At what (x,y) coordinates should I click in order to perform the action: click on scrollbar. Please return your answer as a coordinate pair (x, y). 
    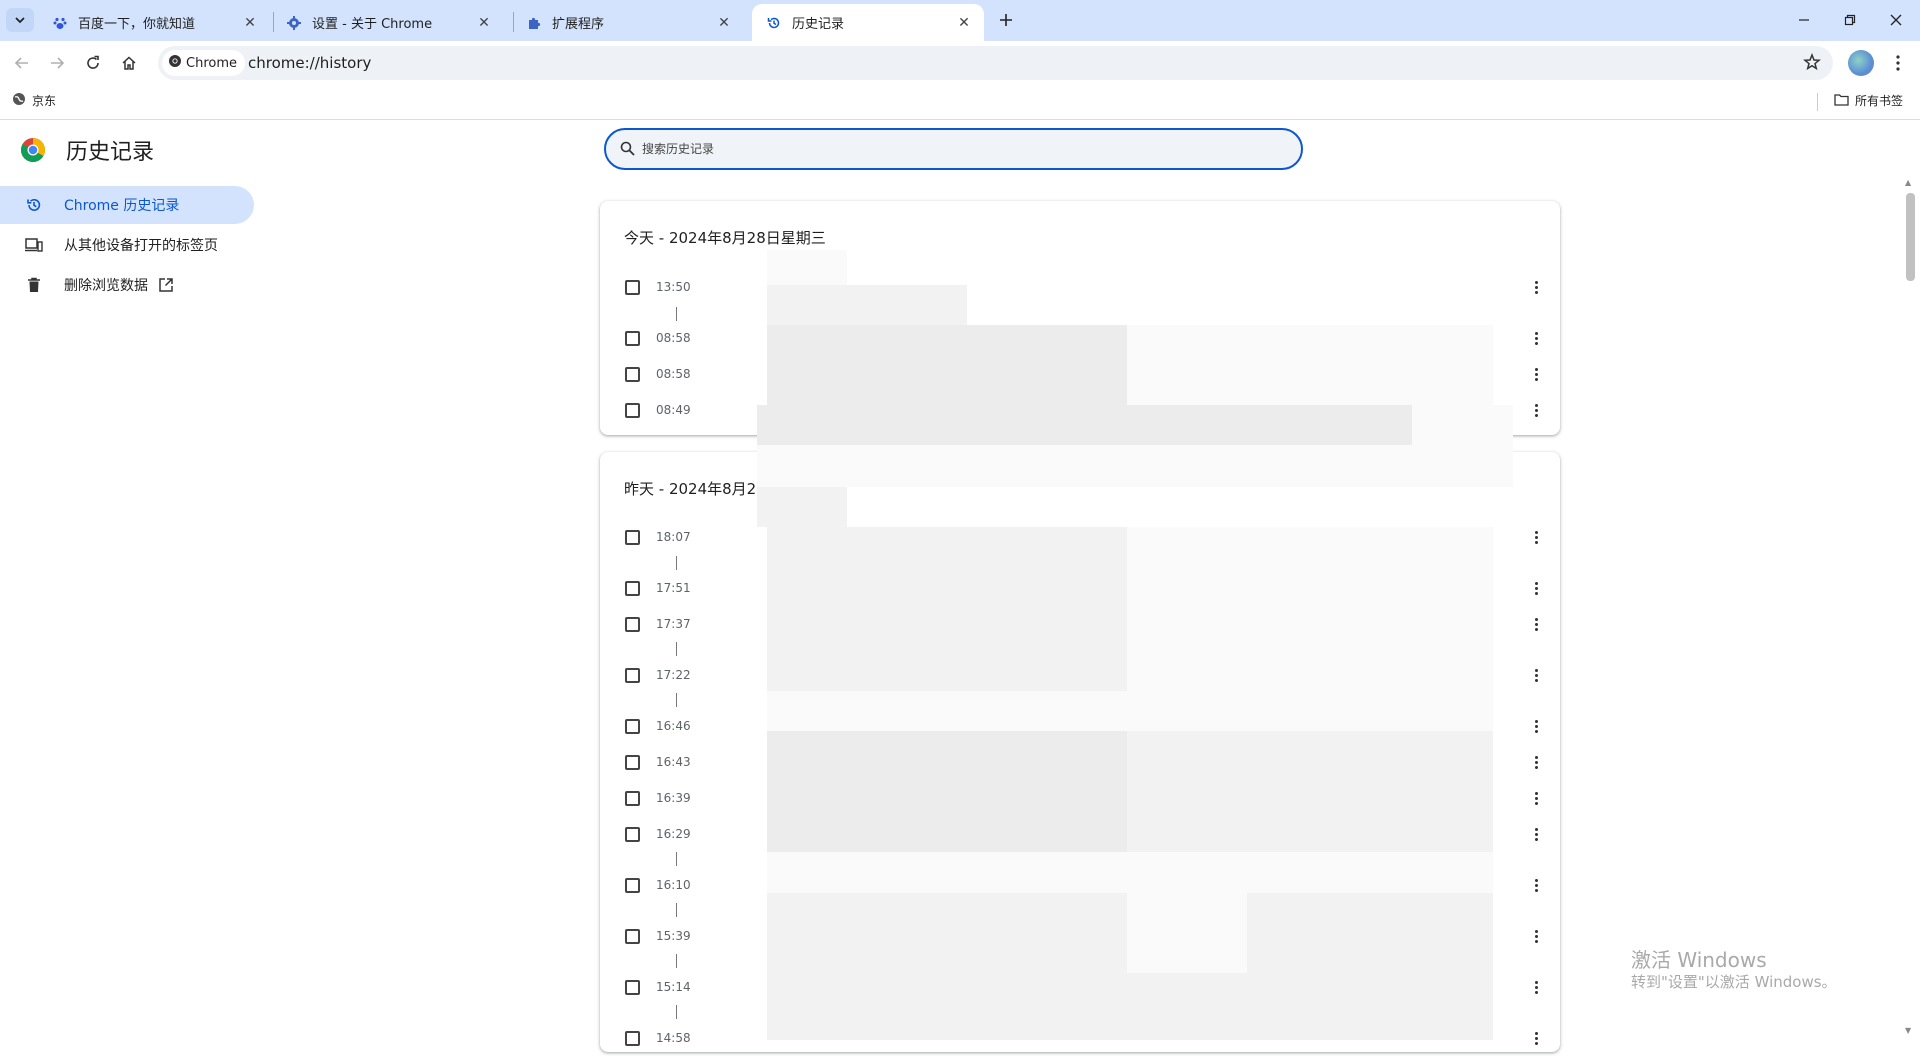
    Looking at the image, I should click on (1910, 609).